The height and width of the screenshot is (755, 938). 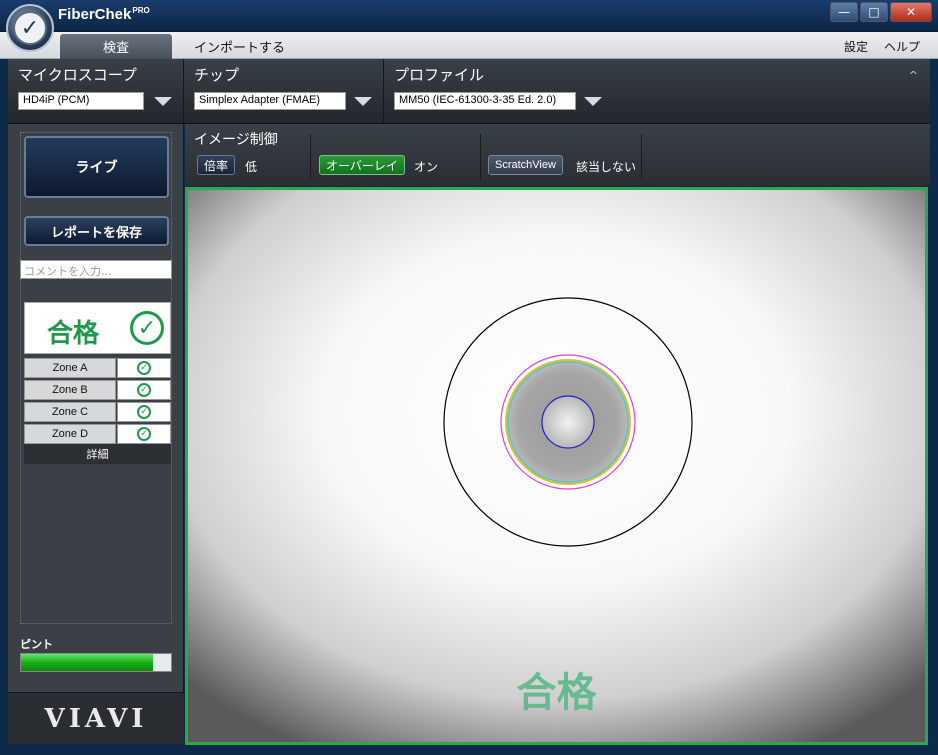 I want to click on zone-name: Zone B, so click(x=70, y=390).